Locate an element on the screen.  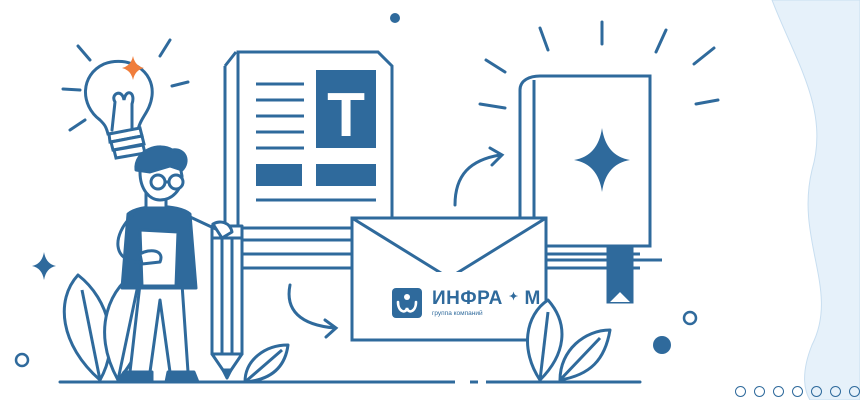
document-letter: T is located at coordinates (346, 115).